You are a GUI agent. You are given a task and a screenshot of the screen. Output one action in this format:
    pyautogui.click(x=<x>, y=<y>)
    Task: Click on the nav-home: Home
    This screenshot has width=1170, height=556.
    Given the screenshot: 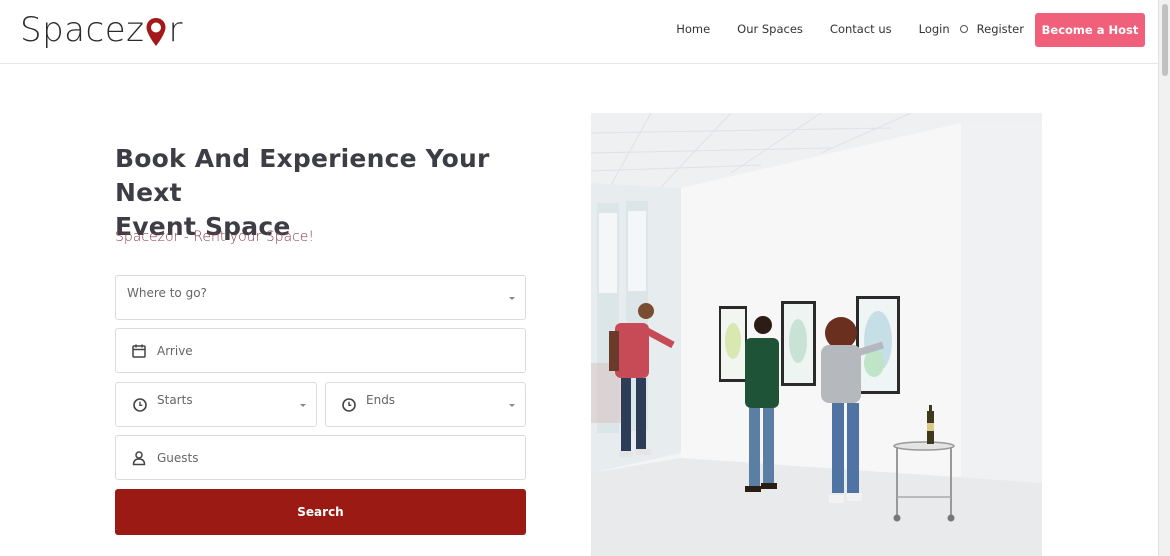 What is the action you would take?
    pyautogui.click(x=693, y=29)
    